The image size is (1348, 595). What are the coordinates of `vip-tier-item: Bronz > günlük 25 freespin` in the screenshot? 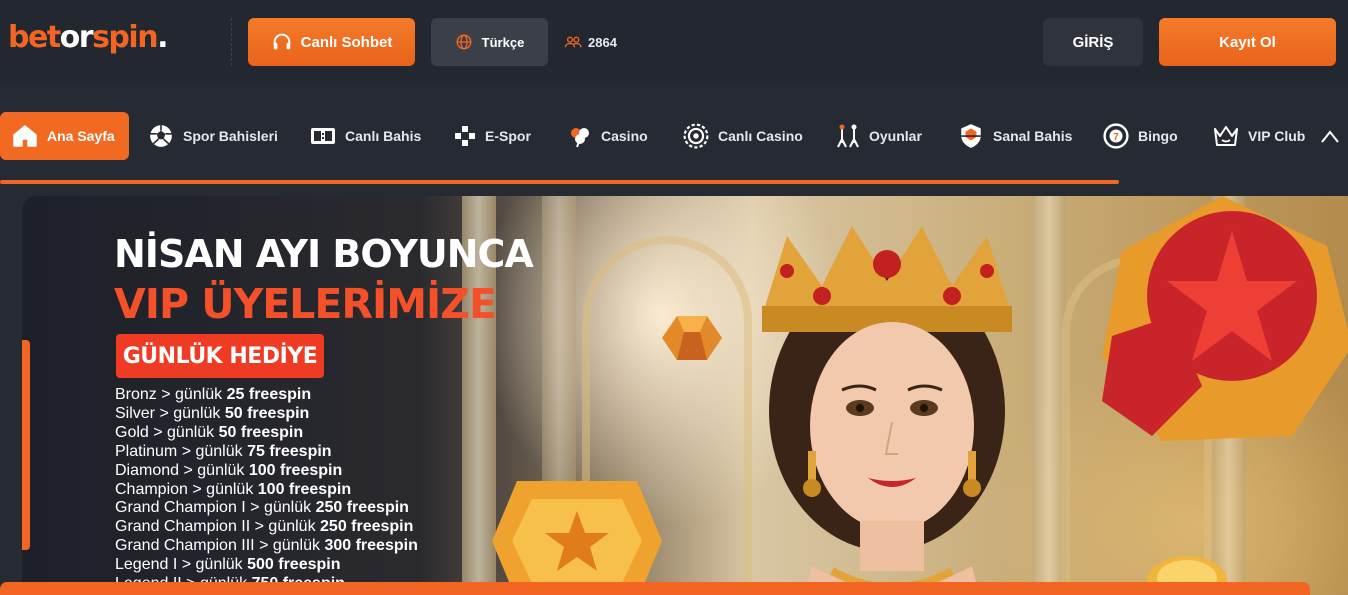 It's located at (213, 394).